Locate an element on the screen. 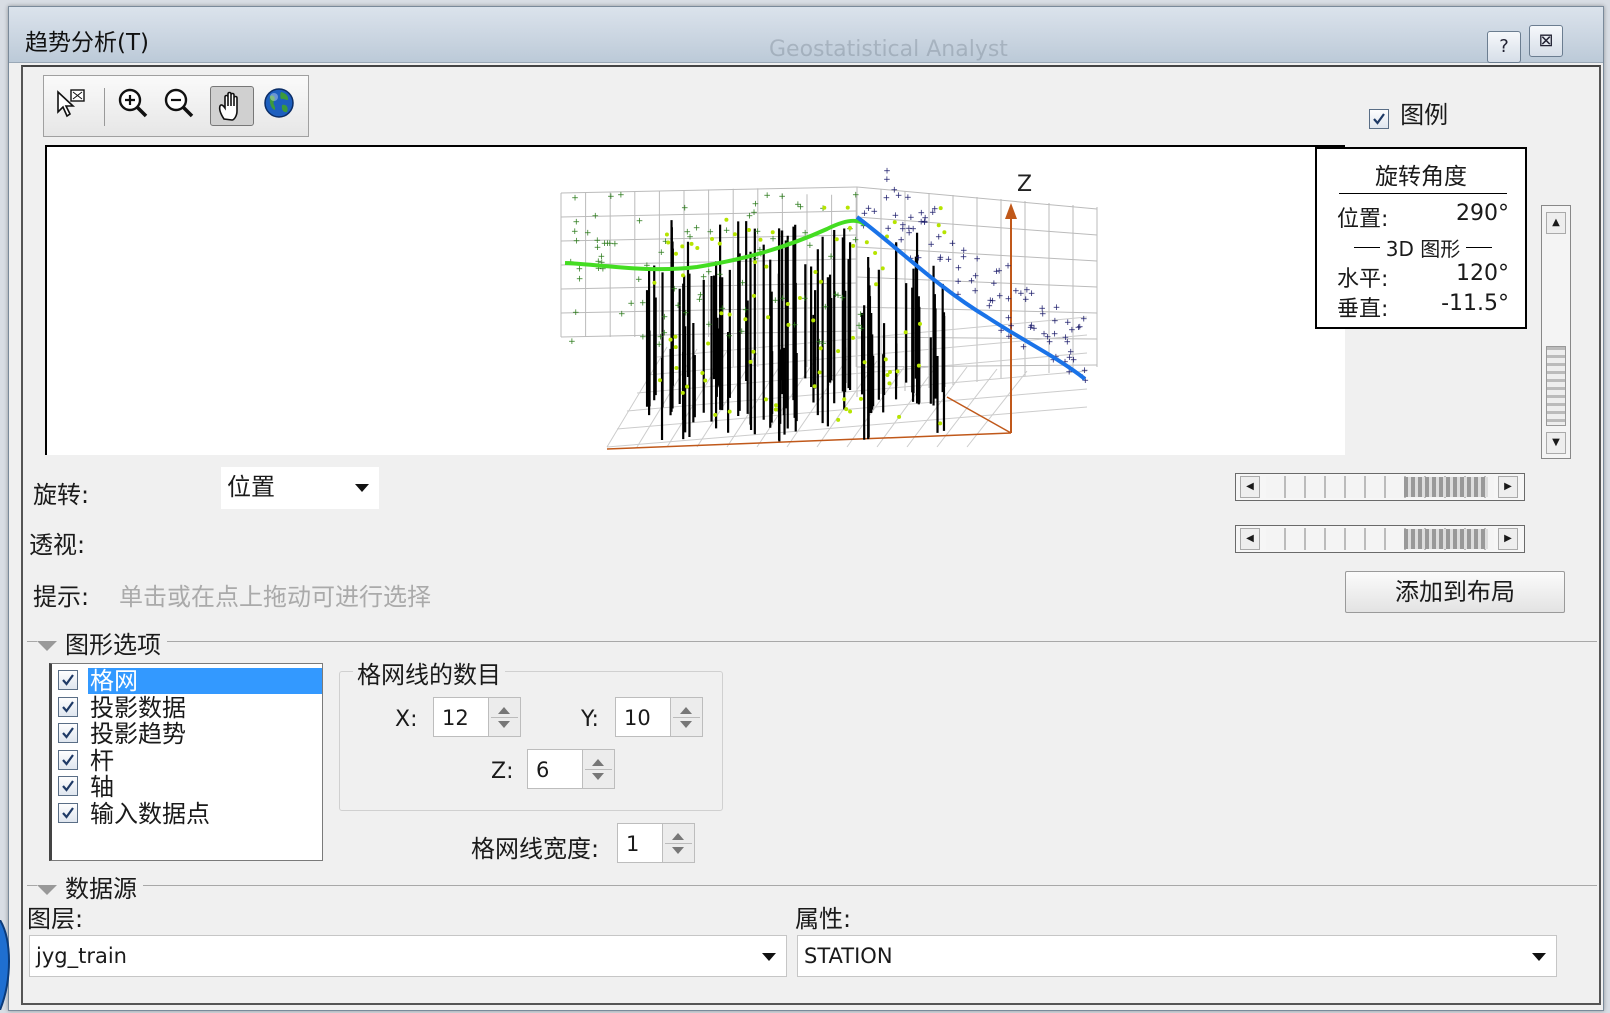 This screenshot has height=1013, width=1610. title-bar: 趋势分析(T) Geostatistical Analyst ? ⊠ is located at coordinates (806, 35).